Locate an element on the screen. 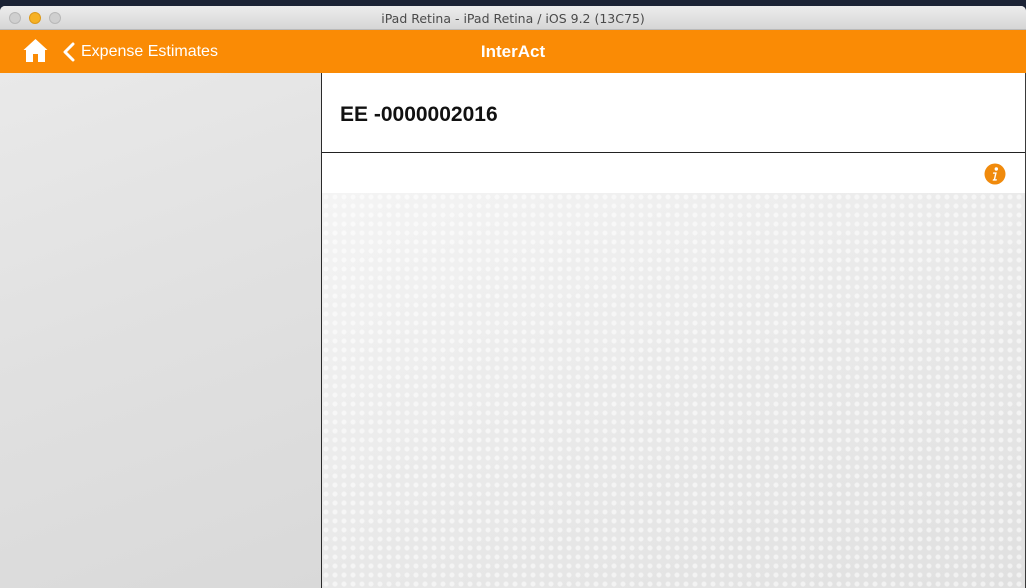 The image size is (1026, 588). info-row is located at coordinates (673, 173).